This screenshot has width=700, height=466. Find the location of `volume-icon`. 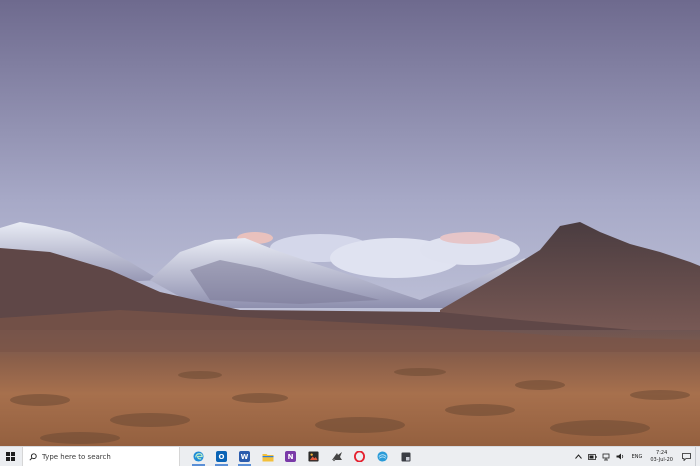

volume-icon is located at coordinates (620, 456).